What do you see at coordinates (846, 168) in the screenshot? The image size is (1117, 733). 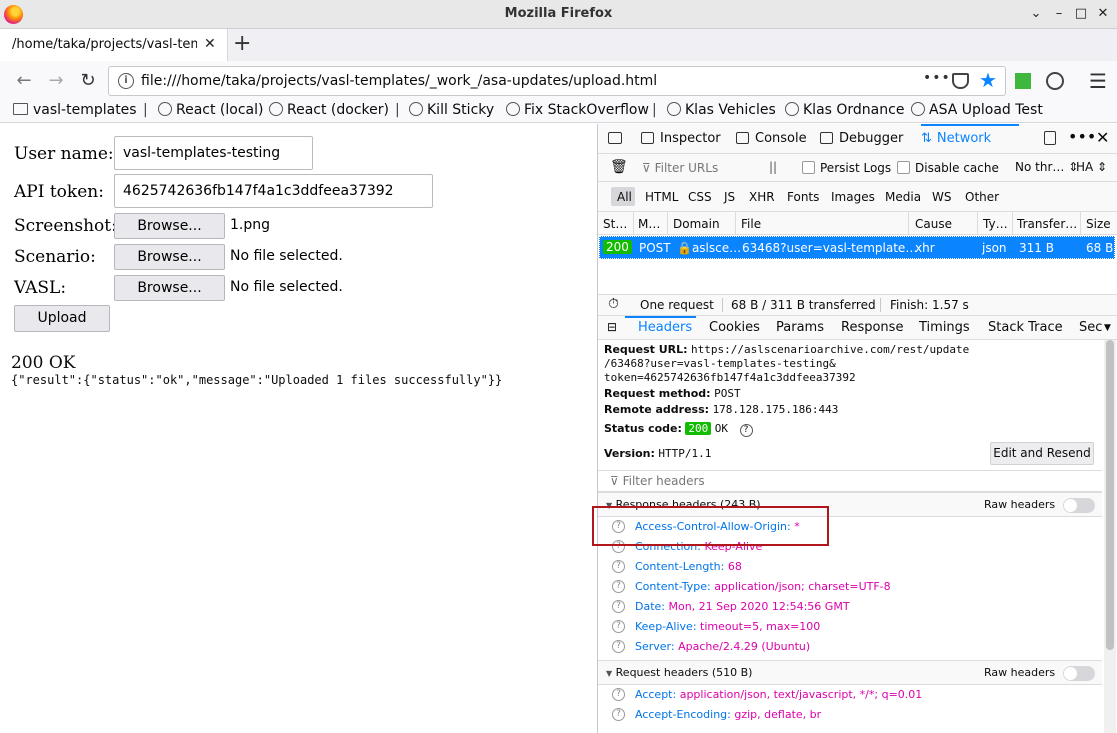 I see `persist-logs-checkbox: Persist Logs` at bounding box center [846, 168].